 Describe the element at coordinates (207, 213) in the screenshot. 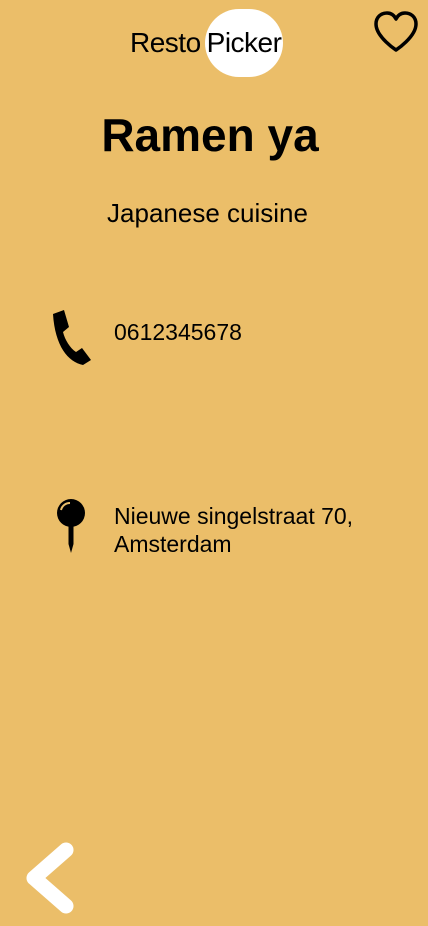

I see `restaurant-cuisine: Japanese cuisine` at that location.